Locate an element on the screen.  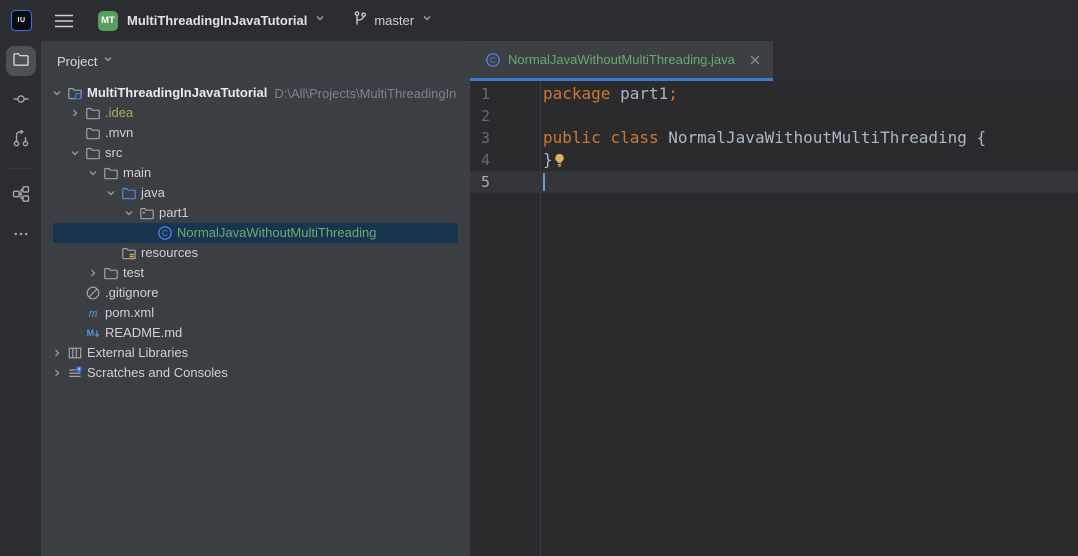
tree-item-label: .mvn is located at coordinates (119, 132).